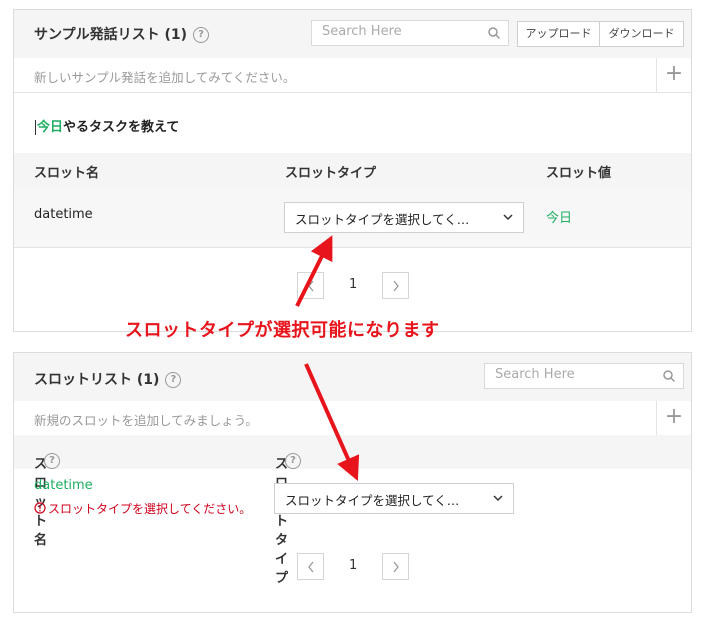 The height and width of the screenshot is (631, 701). What do you see at coordinates (332, 422) in the screenshot?
I see `arrow-down` at bounding box center [332, 422].